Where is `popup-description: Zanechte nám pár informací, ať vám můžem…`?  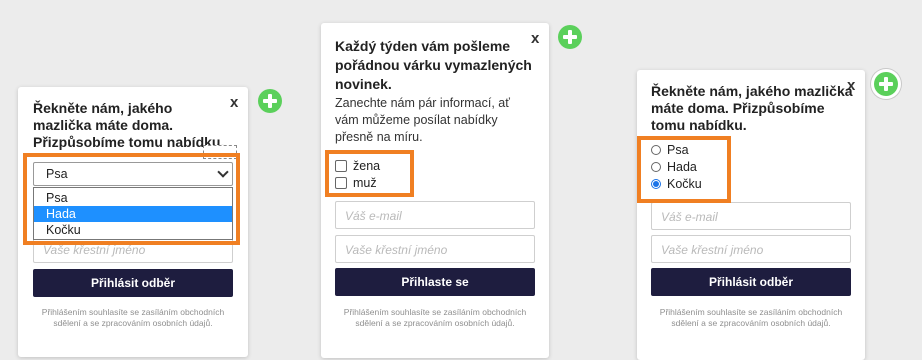
popup-description: Zanechte nám pár informací, ať vám můžem… is located at coordinates (422, 120).